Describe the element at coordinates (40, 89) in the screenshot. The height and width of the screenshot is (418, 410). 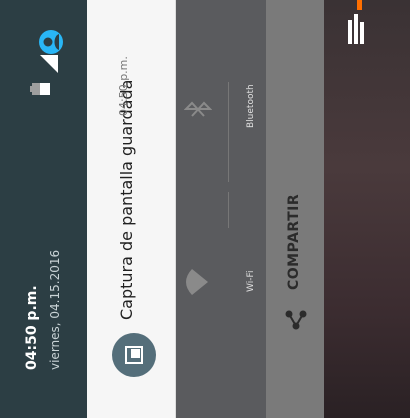
I see `battery-icon` at that location.